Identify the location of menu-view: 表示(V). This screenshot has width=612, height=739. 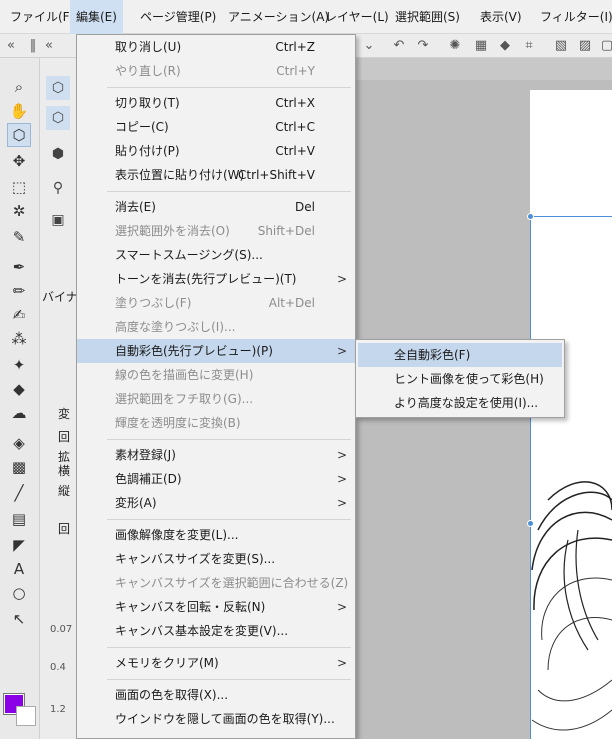
(501, 17).